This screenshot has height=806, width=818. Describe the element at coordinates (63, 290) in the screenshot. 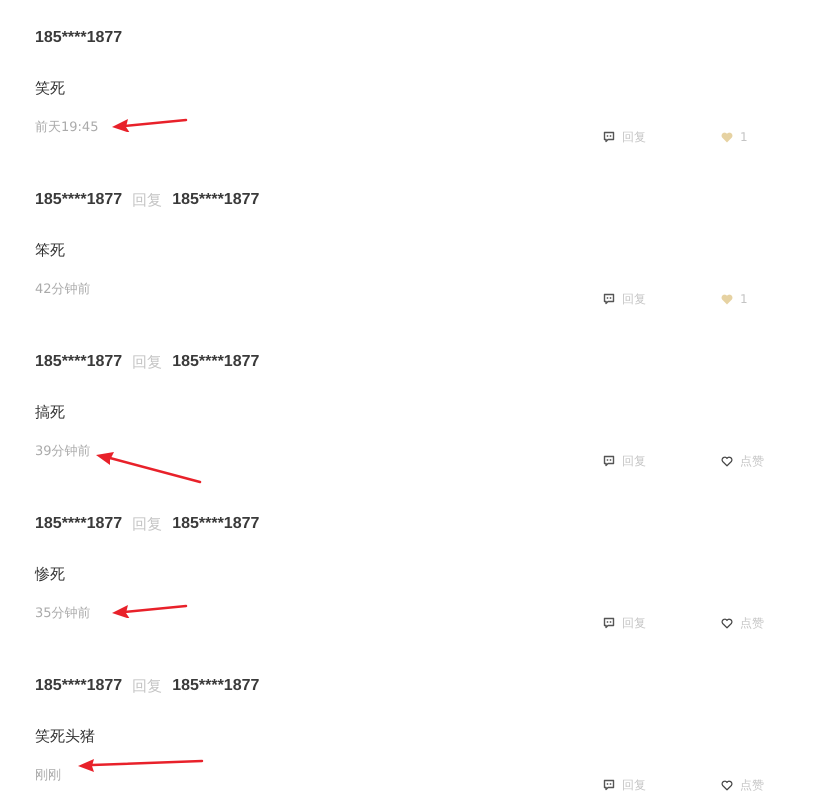

I see `timestamp: 42分钟前` at that location.